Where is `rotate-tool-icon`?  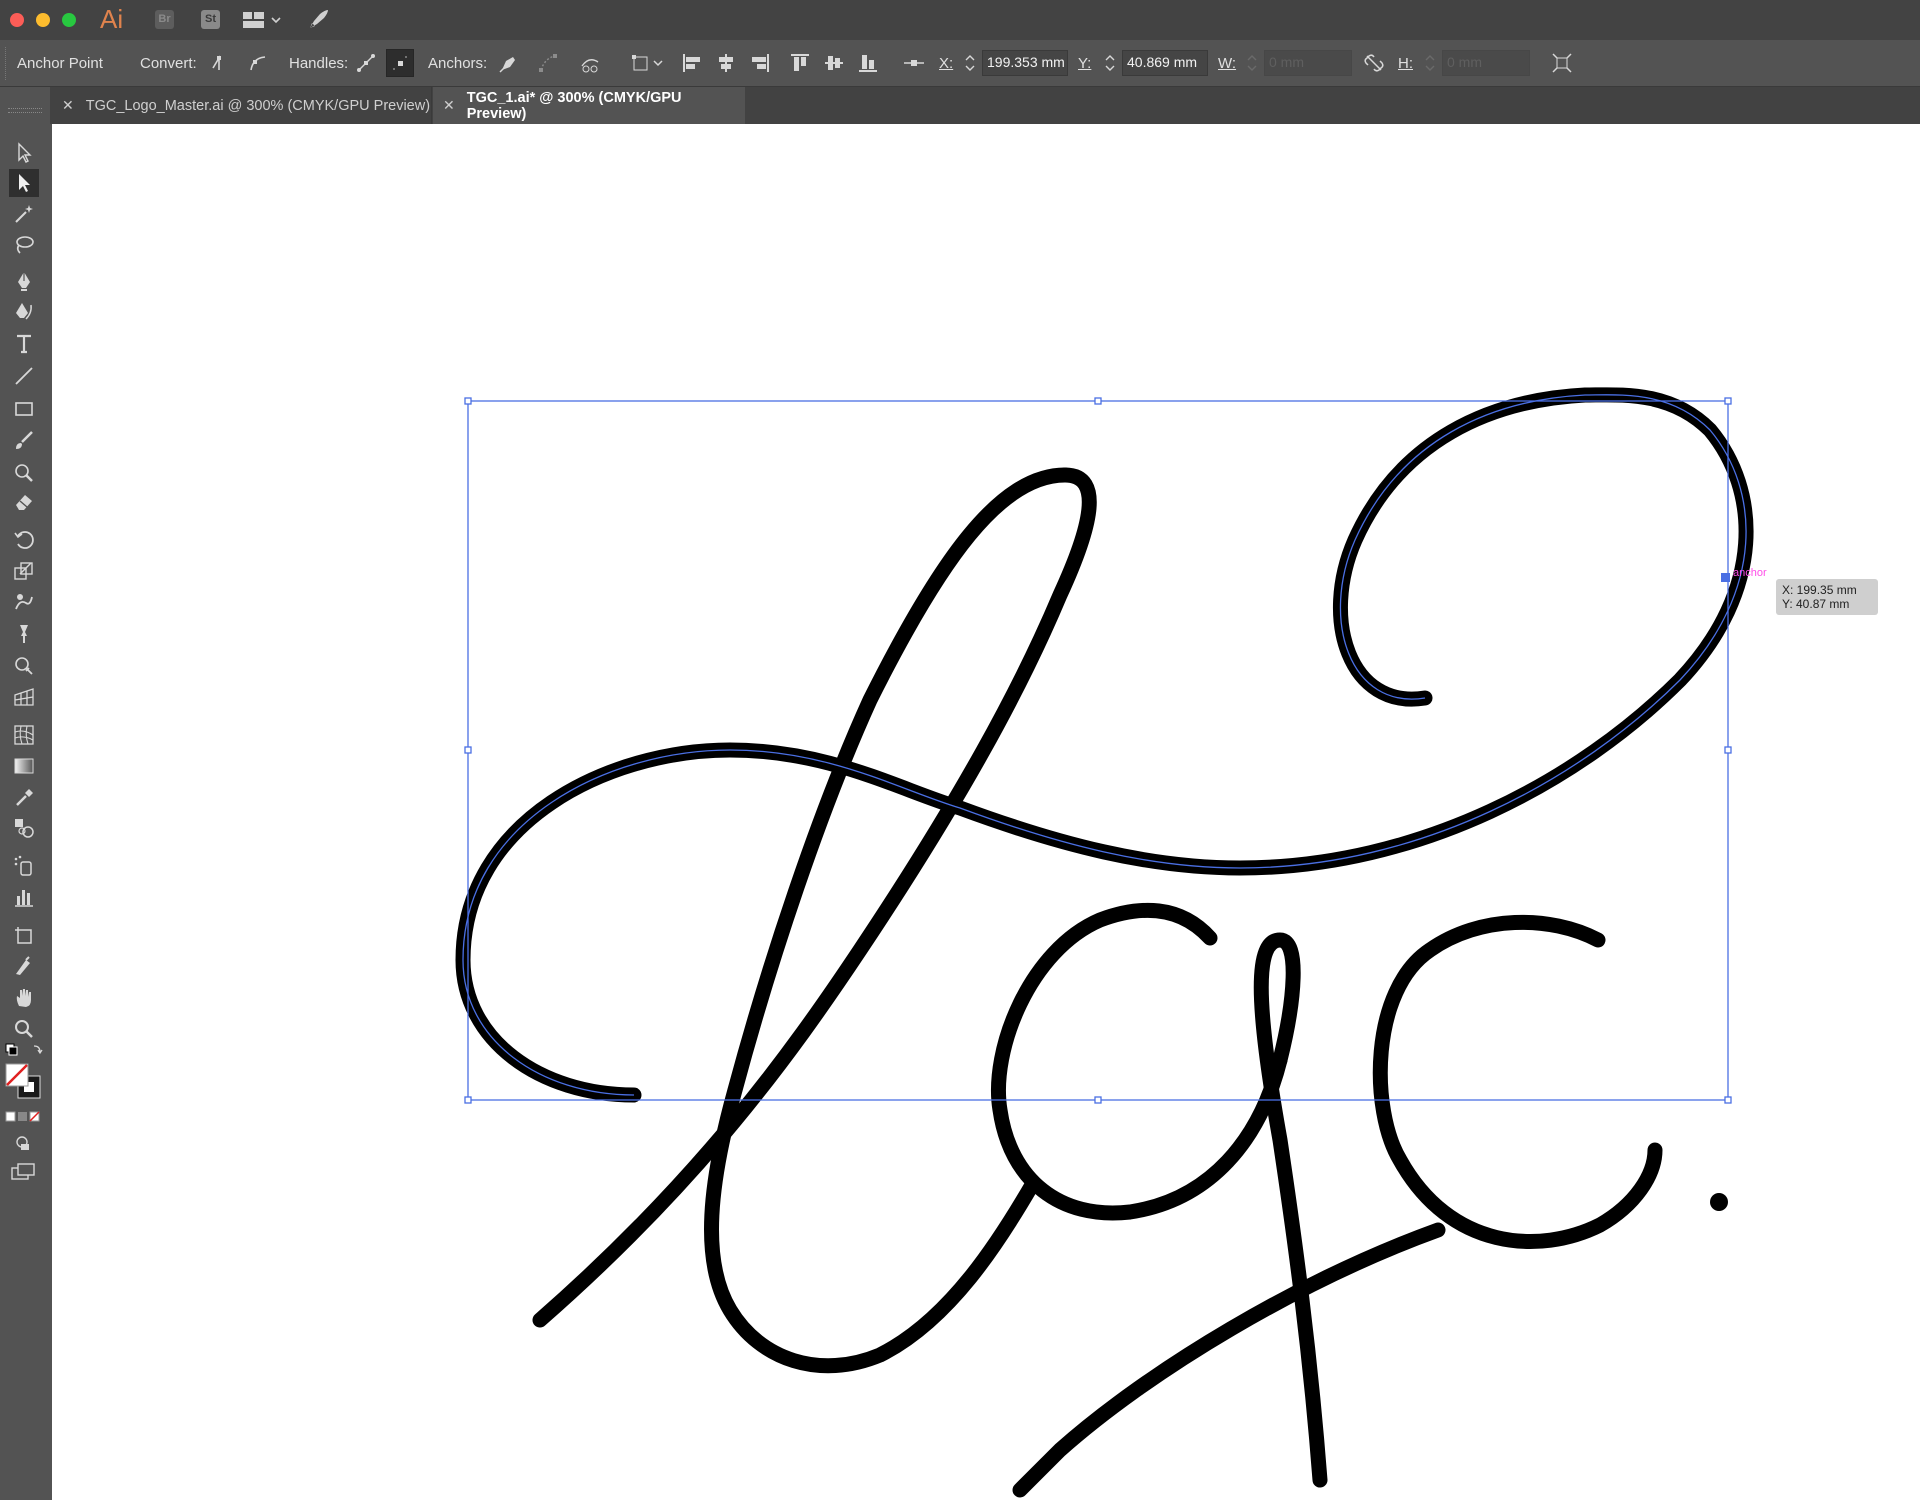 rotate-tool-icon is located at coordinates (24, 540).